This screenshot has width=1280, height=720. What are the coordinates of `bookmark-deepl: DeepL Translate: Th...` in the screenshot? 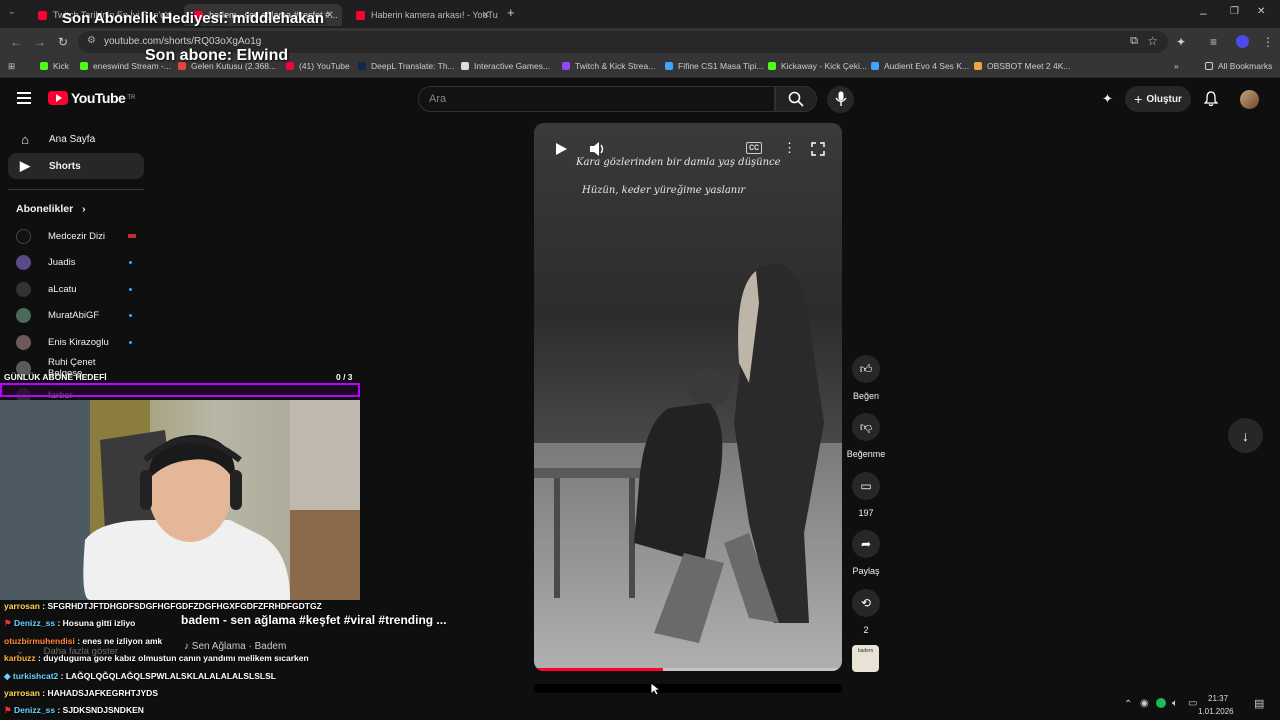 It's located at (406, 66).